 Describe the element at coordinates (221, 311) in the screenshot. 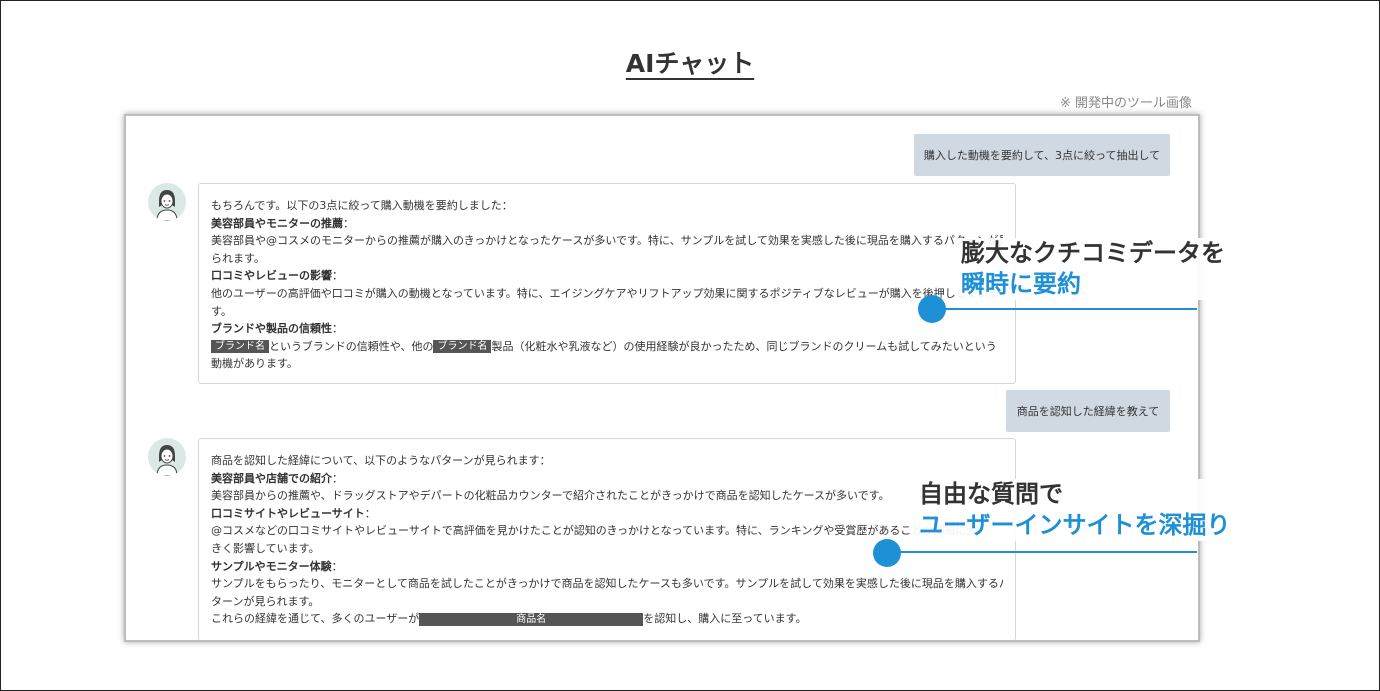

I see `response-paragraph: す。` at that location.